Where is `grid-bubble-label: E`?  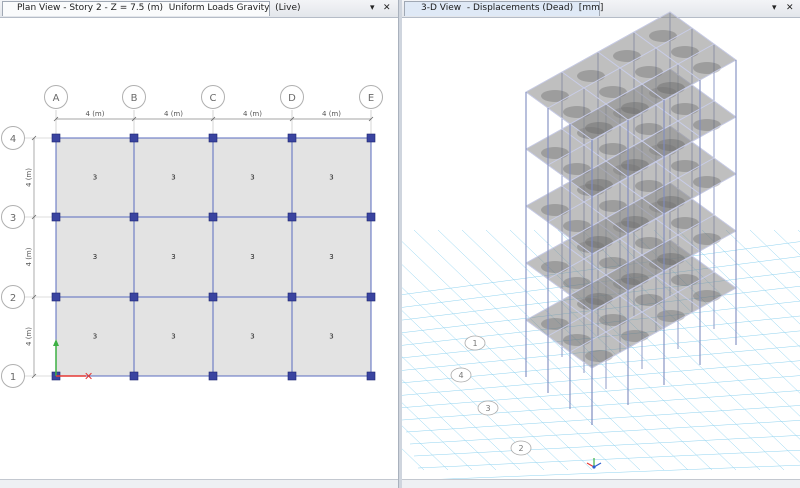 grid-bubble-label: E is located at coordinates (371, 98).